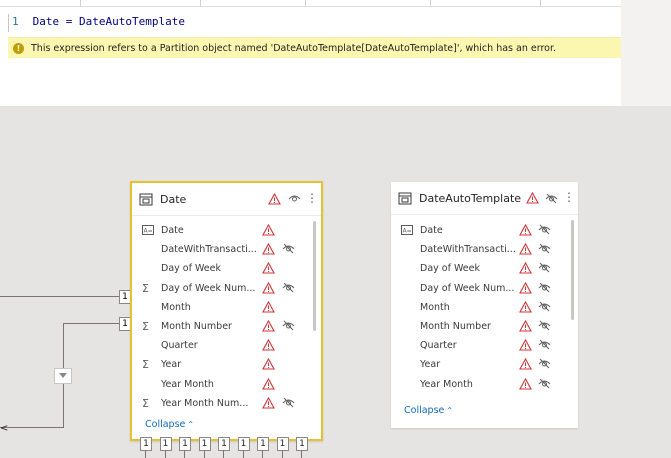 The height and width of the screenshot is (458, 671). I want to click on field-name: Month Number, so click(196, 326).